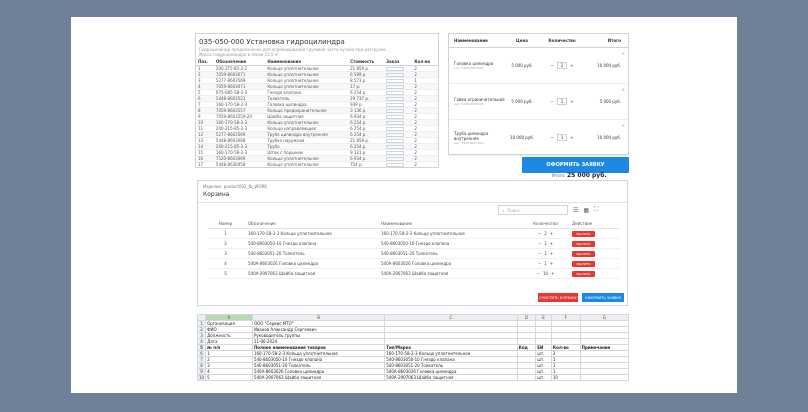 The width and height of the screenshot is (808, 412). What do you see at coordinates (366, 167) in the screenshot?
I see `parts-cell: 1 012 р.` at bounding box center [366, 167].